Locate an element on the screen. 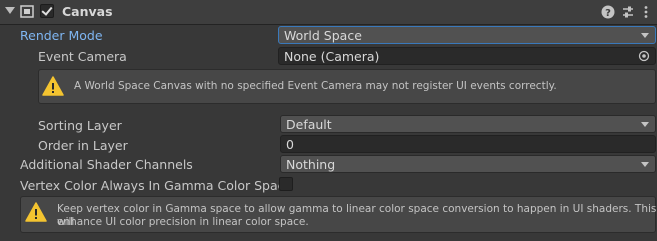  help-icon: ? is located at coordinates (608, 12).